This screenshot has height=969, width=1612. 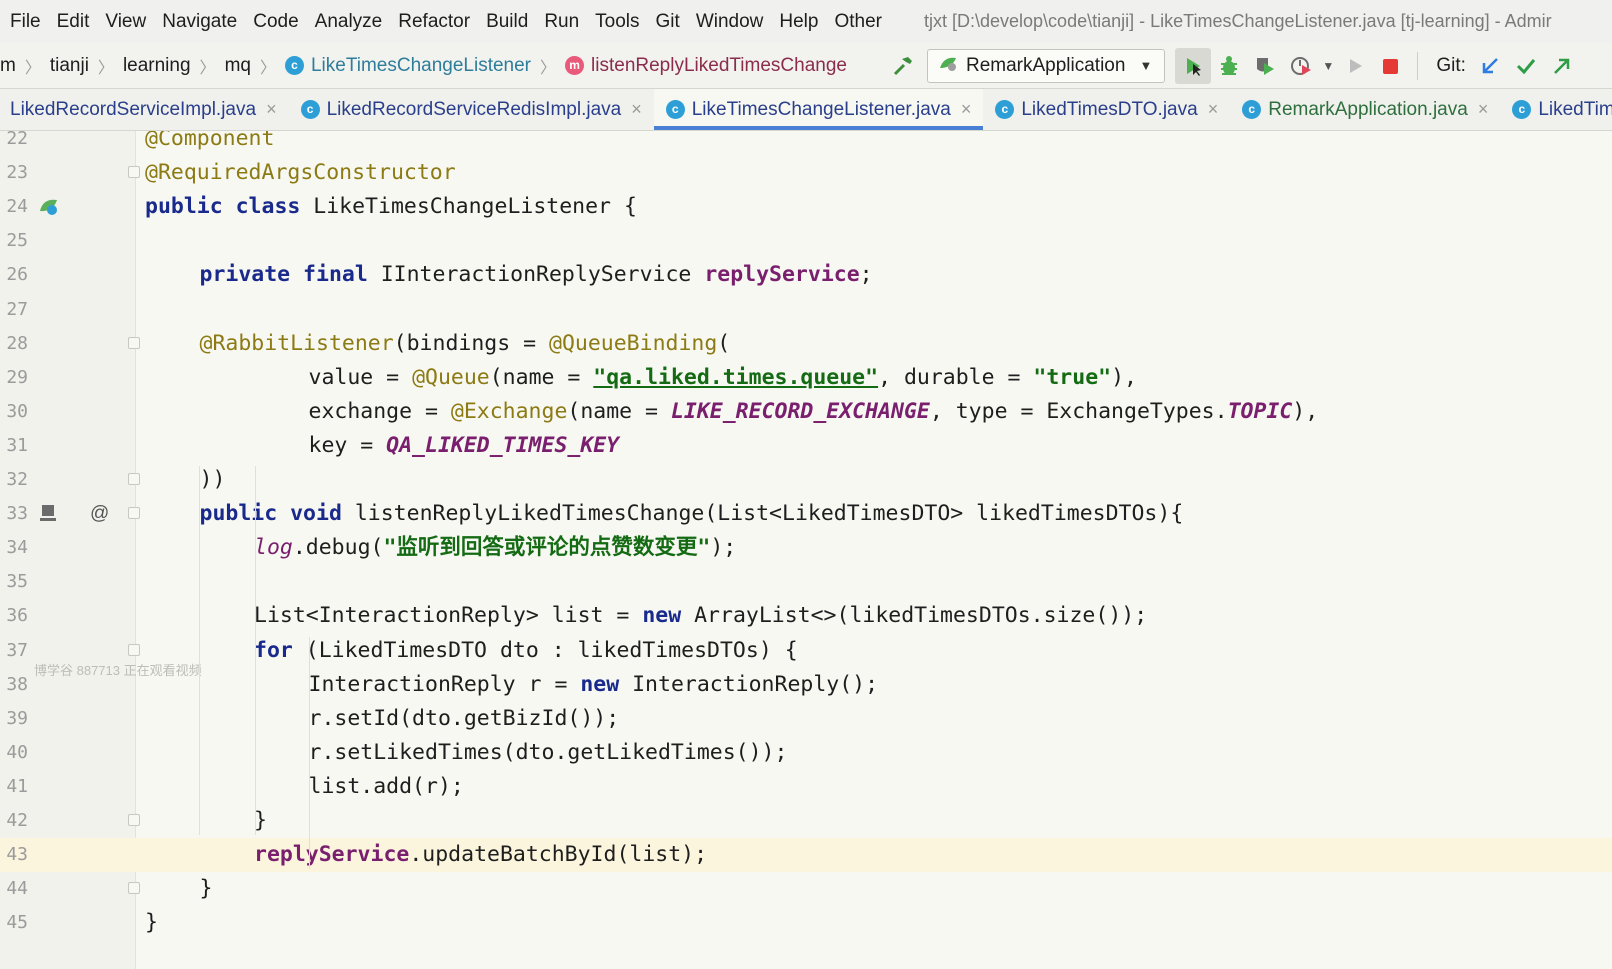 What do you see at coordinates (157, 65) in the screenshot?
I see `breadcrumb-item: learning` at bounding box center [157, 65].